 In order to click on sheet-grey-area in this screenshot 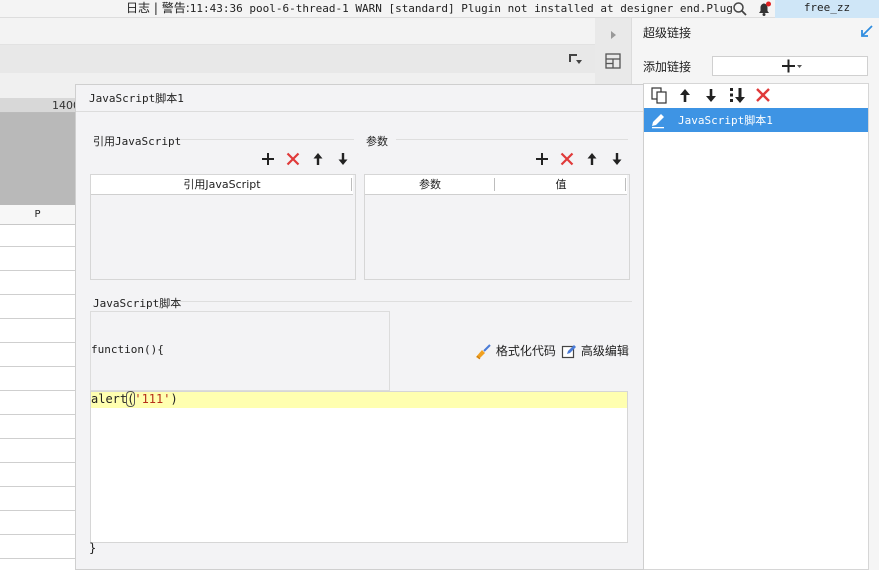, I will do `click(37, 159)`.